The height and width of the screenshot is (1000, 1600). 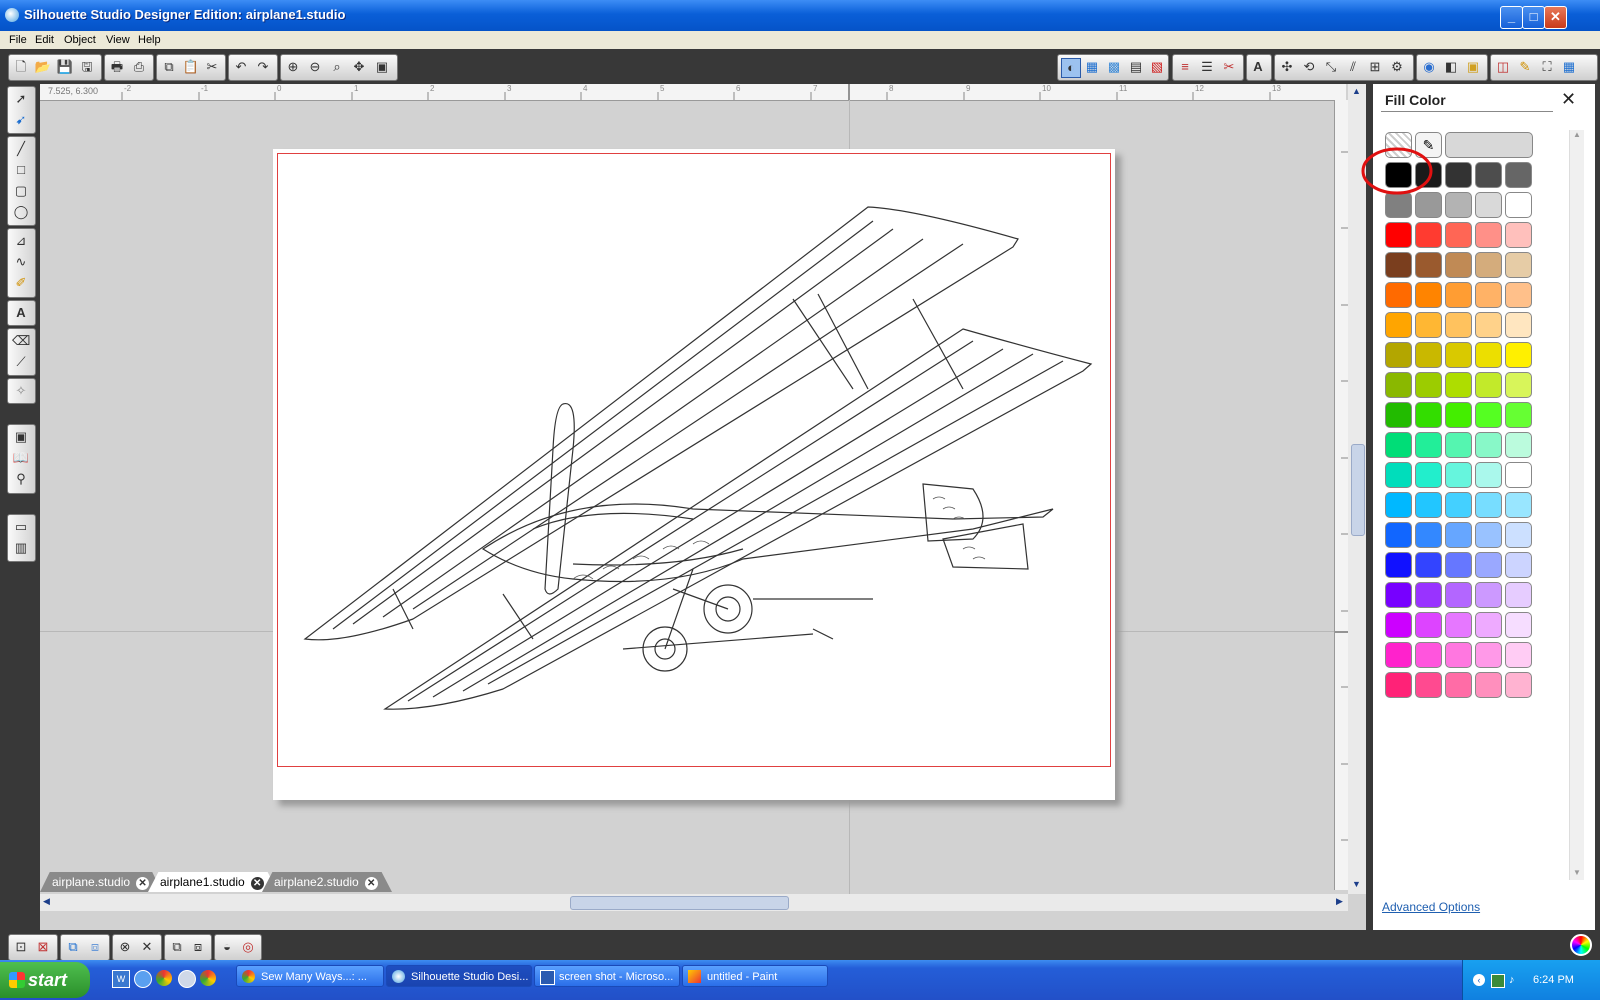 I want to click on taskbar-item-paint: untitled - Paint, so click(x=755, y=976).